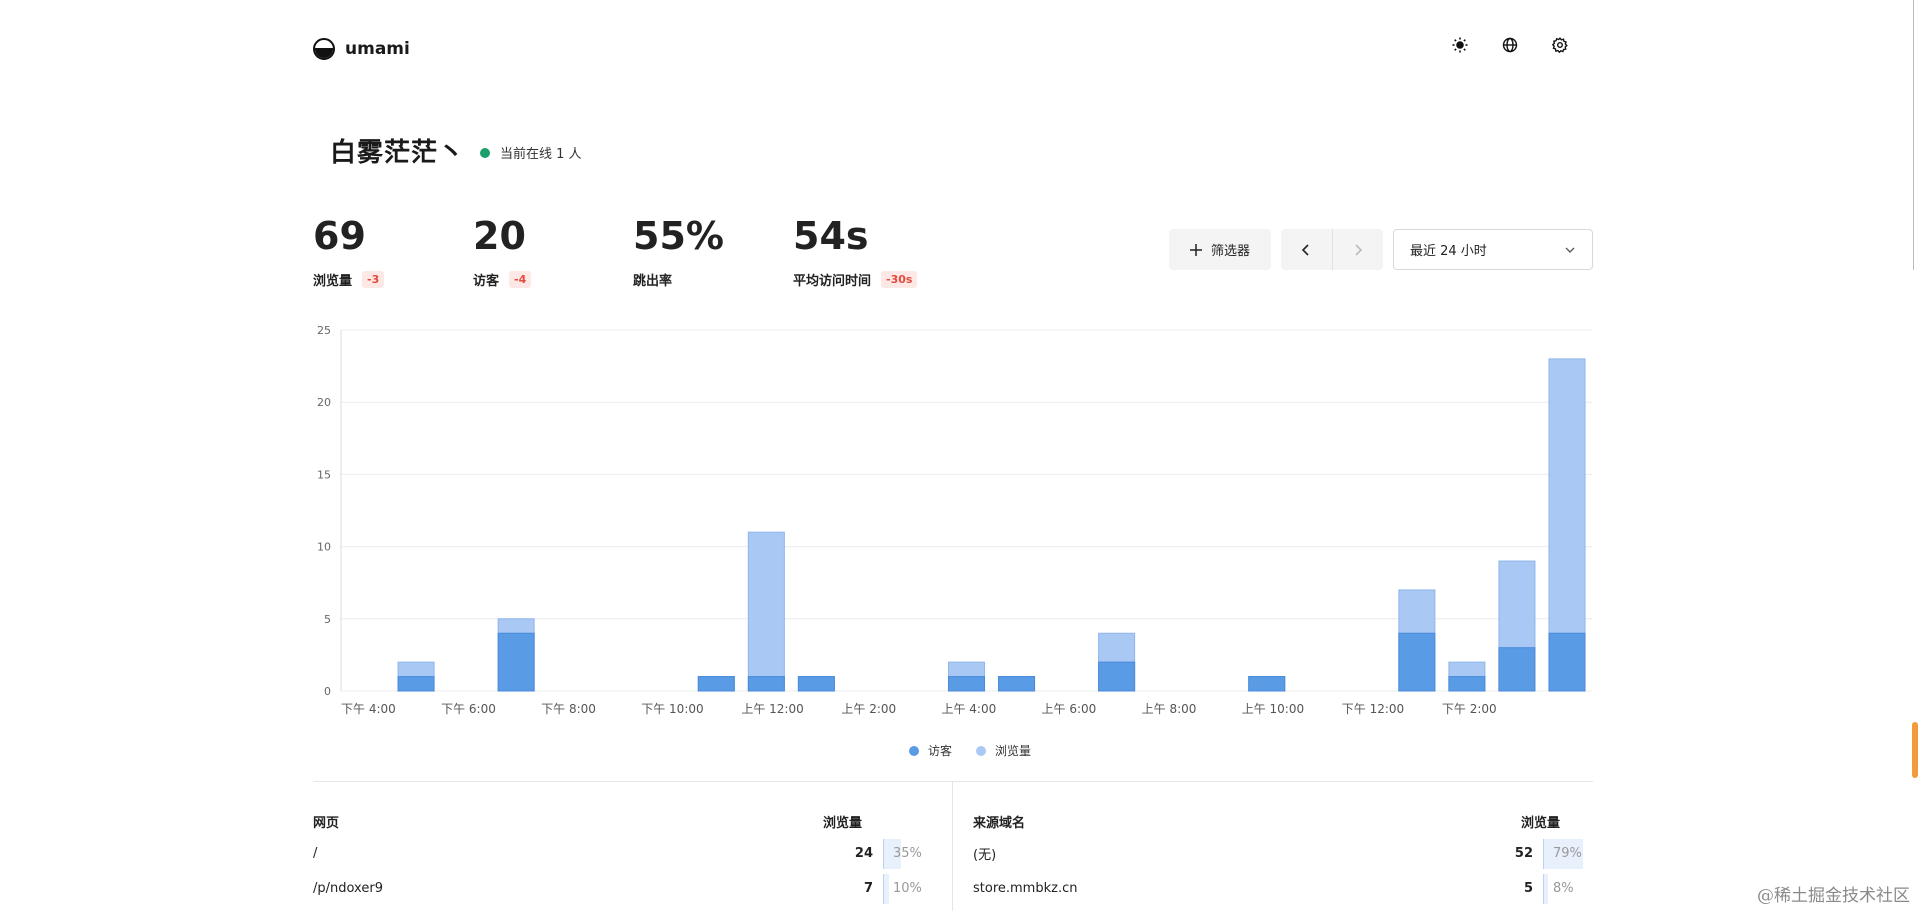 The image size is (1920, 911). What do you see at coordinates (968, 709) in the screenshot?
I see `x-tick-label: 上午 4:00` at bounding box center [968, 709].